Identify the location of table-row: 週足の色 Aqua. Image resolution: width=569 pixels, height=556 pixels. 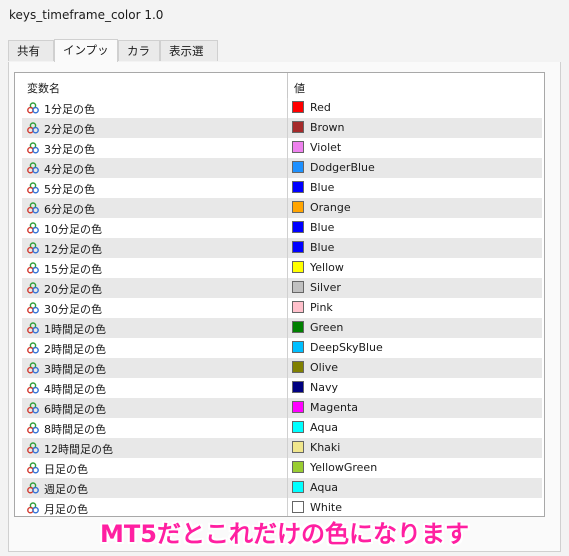
(282, 488).